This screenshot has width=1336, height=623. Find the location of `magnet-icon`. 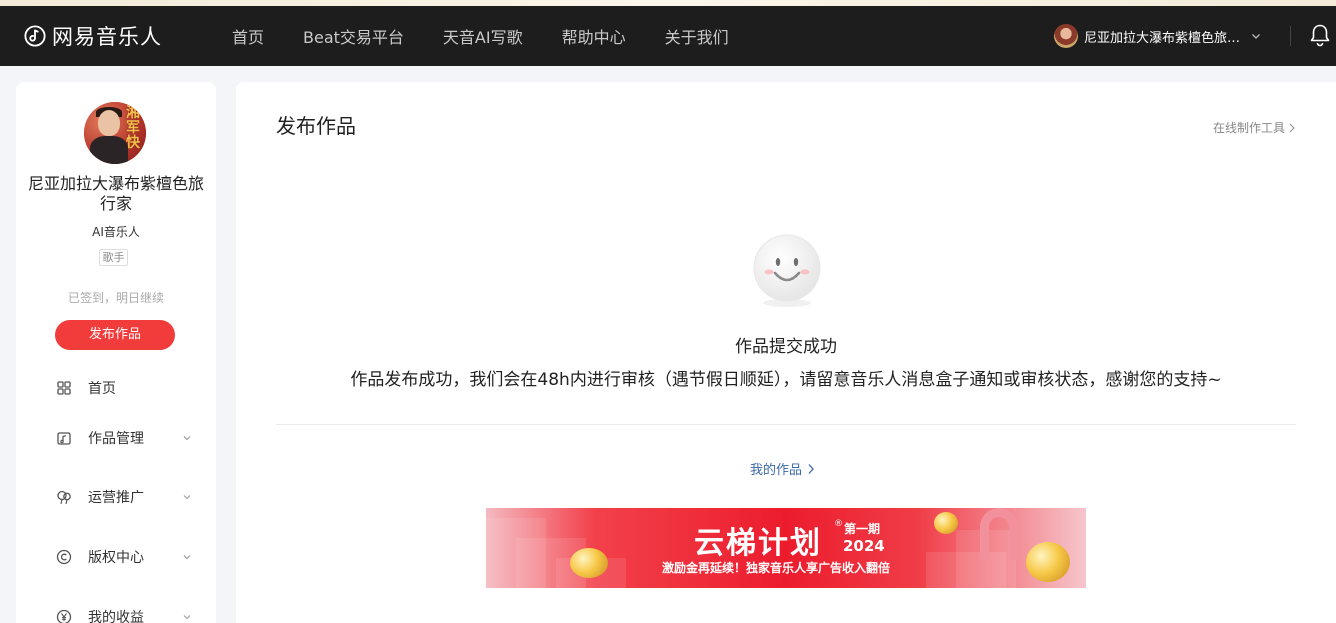

magnet-icon is located at coordinates (999, 534).